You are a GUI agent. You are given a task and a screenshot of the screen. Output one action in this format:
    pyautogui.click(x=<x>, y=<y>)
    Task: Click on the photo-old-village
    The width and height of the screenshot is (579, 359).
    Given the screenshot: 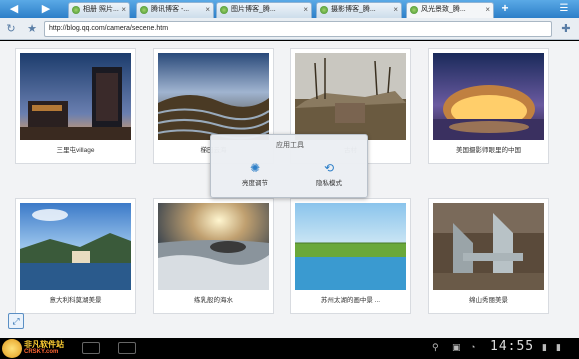 What is the action you would take?
    pyautogui.click(x=350, y=96)
    